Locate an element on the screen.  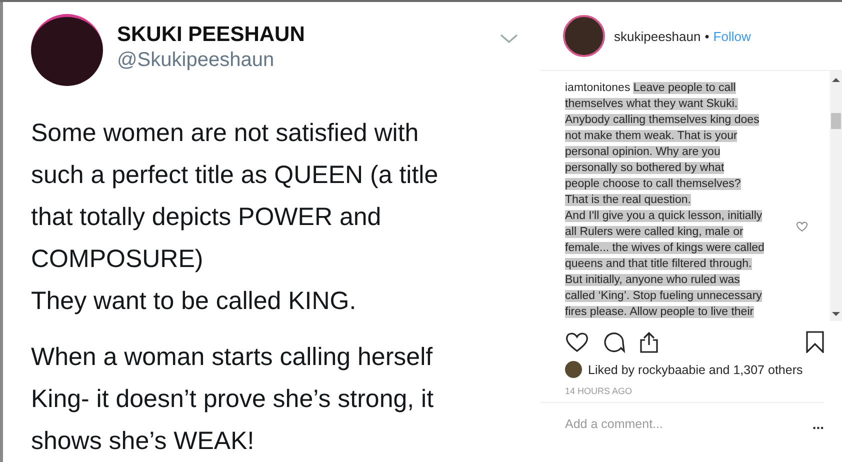
tweet-text: When a woman starts calling herself King- it doesn’t prove she’s strong, it shows she’s WEAK! is located at coordinates (232, 399).